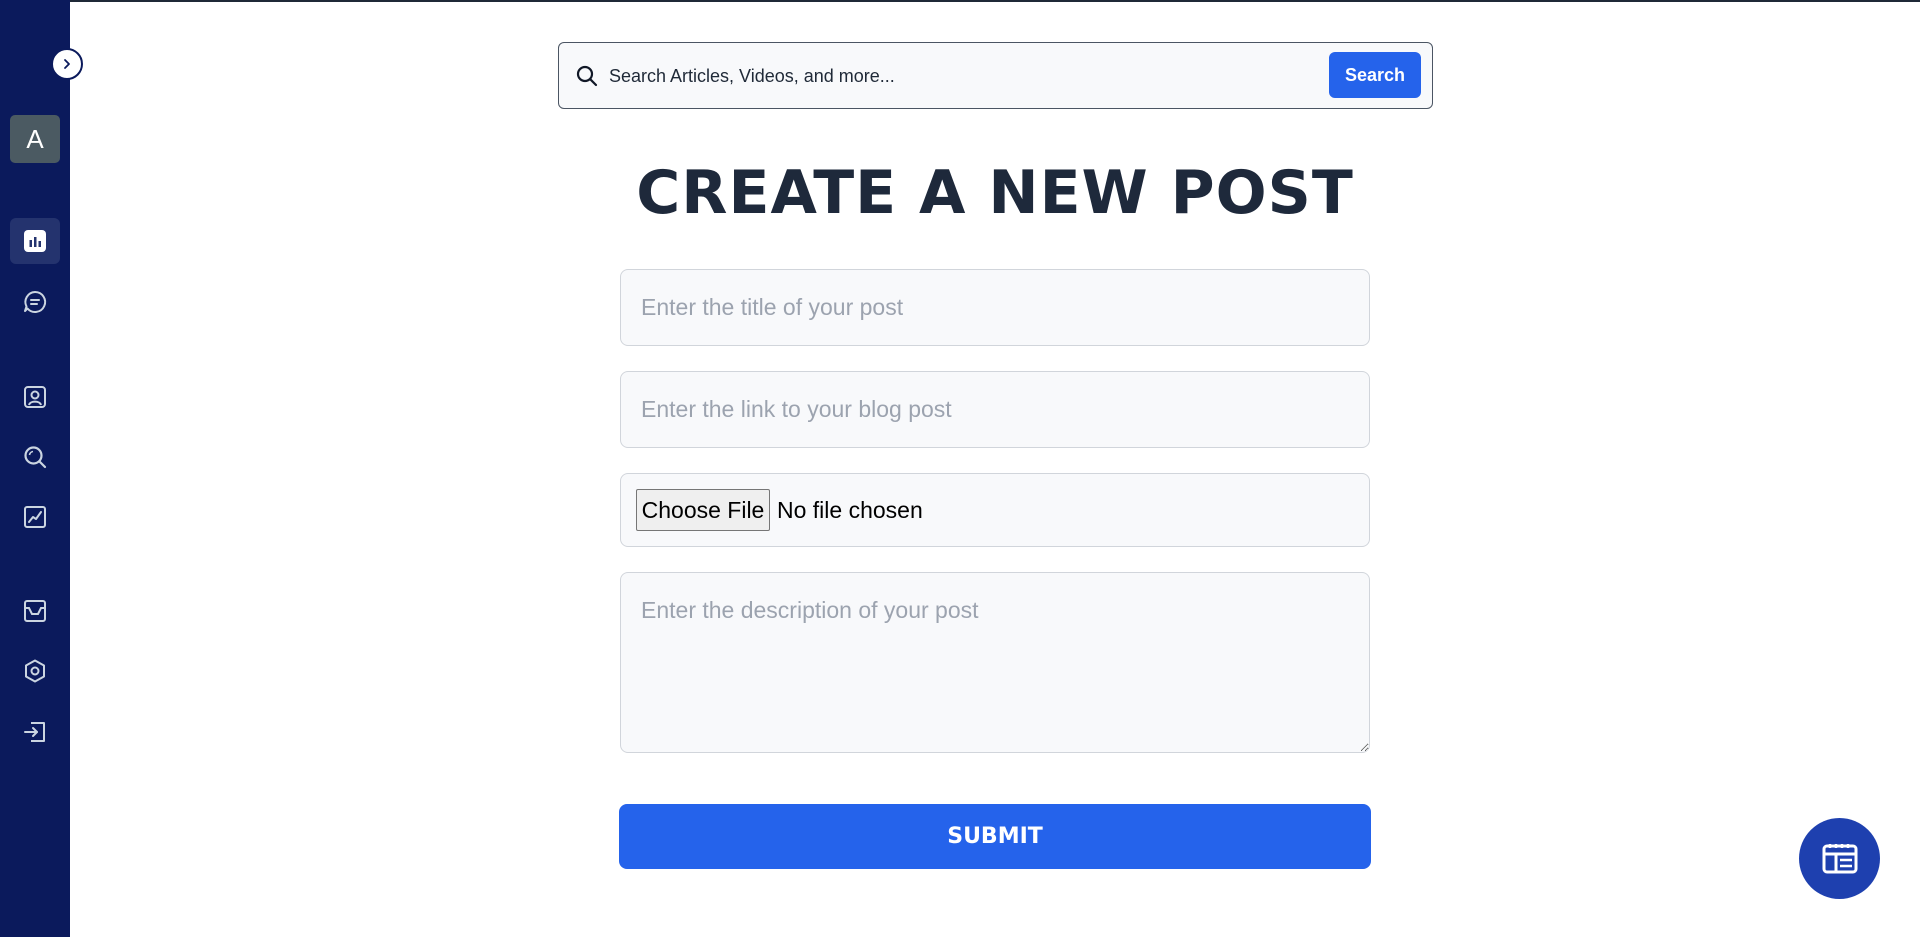  What do you see at coordinates (35, 139) in the screenshot?
I see `avatar: A` at bounding box center [35, 139].